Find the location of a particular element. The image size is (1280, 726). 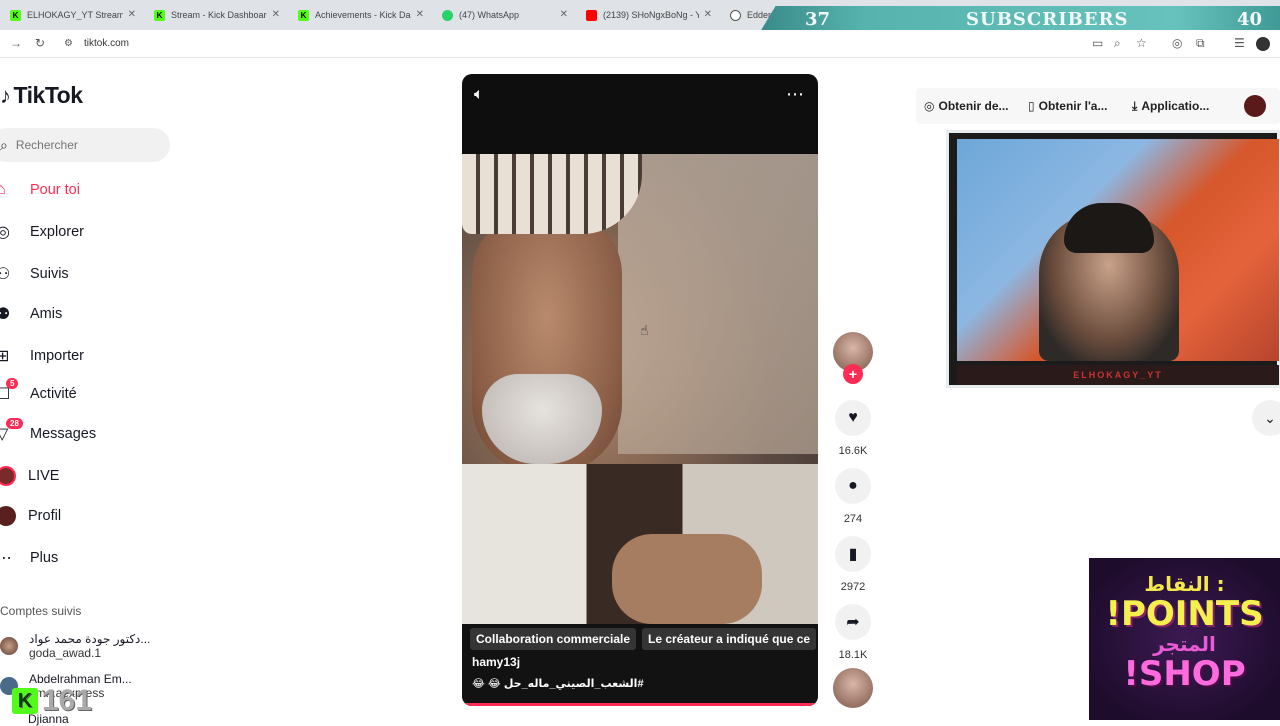

nav-activite: ☐ 5 Activité is located at coordinates (95, 394).